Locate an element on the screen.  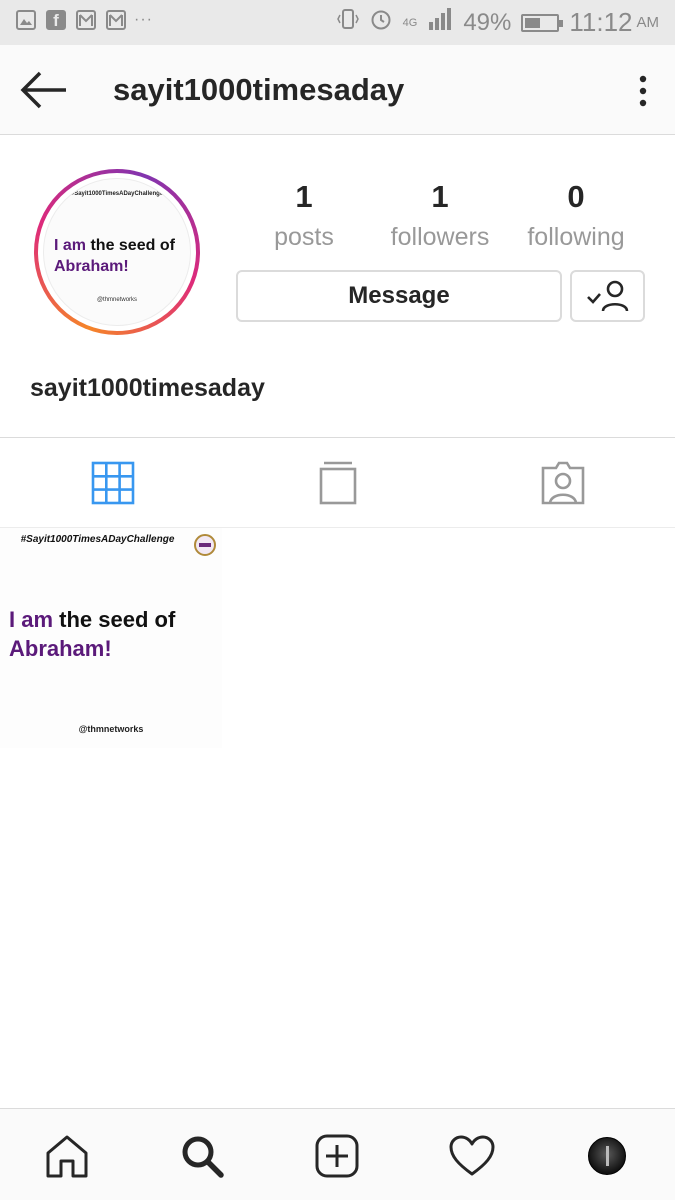
battery-level is located at coordinates (533, 22).